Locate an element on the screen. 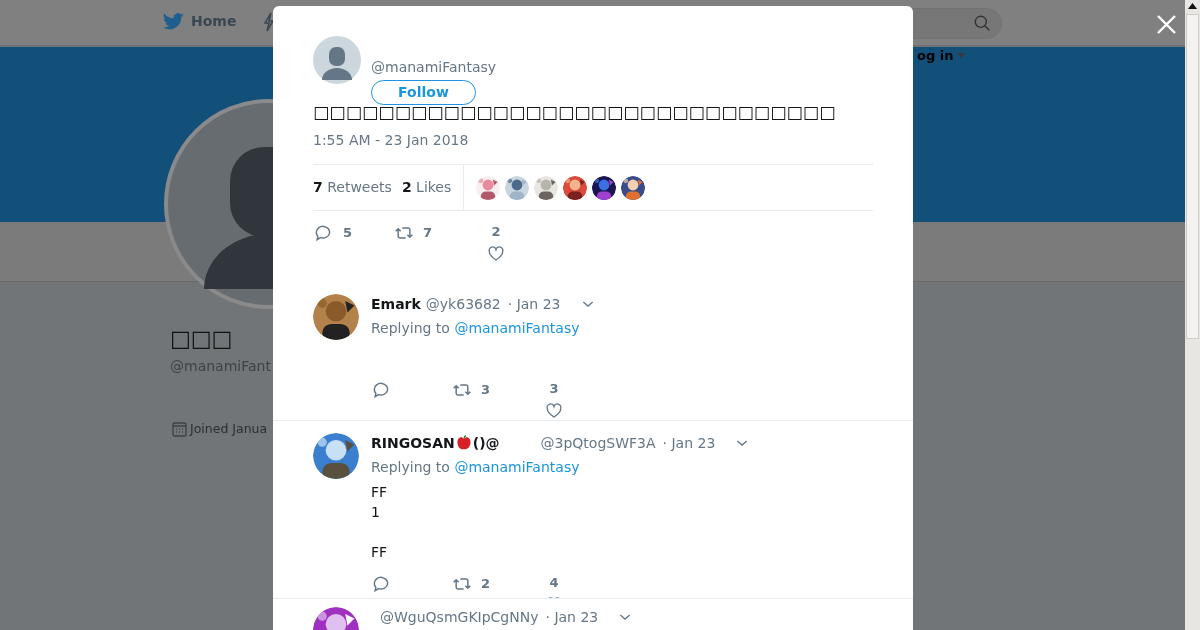 The width and height of the screenshot is (1200, 630). avatar-placeholder-icon is located at coordinates (337, 60).